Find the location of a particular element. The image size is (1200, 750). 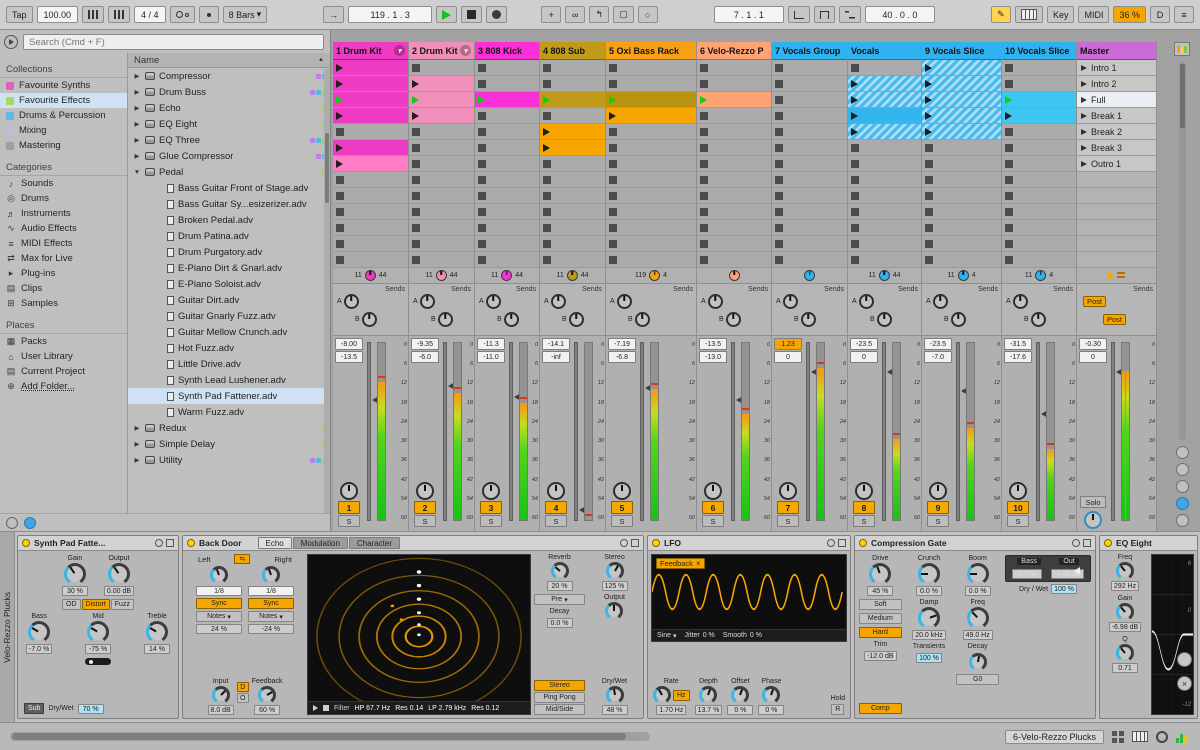

delay-division-value: 1/8 is located at coordinates (271, 591).